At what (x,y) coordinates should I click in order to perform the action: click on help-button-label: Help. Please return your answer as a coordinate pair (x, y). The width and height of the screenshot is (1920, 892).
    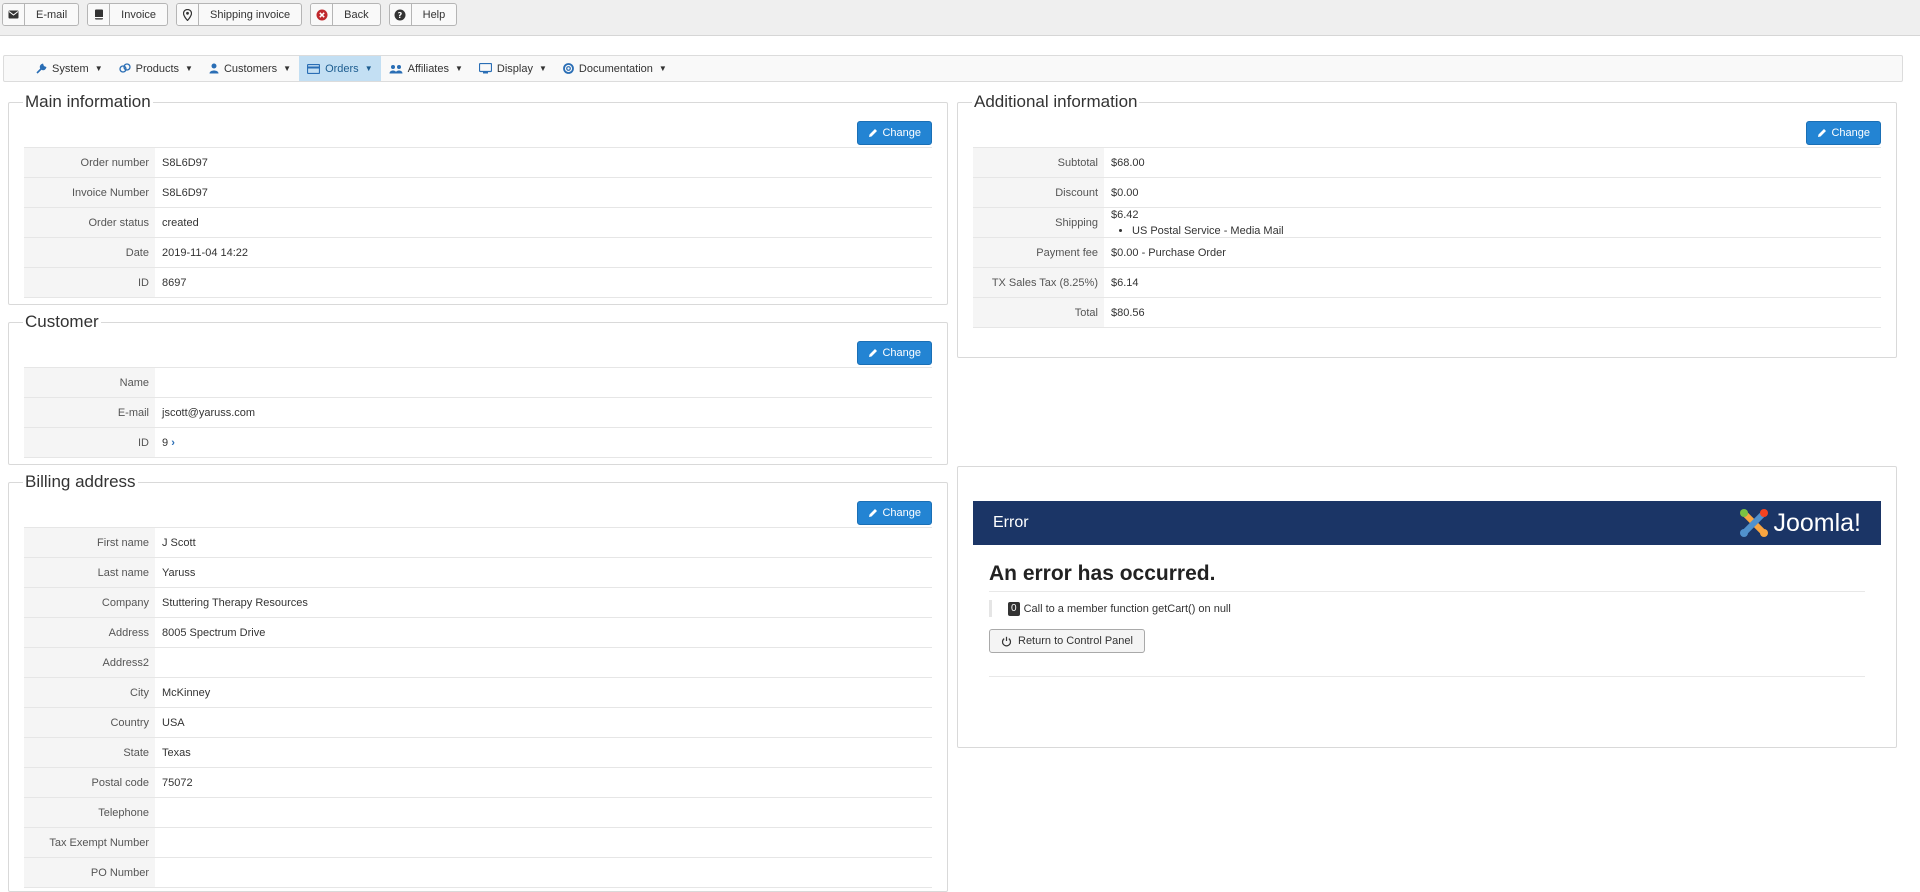
    Looking at the image, I should click on (434, 14).